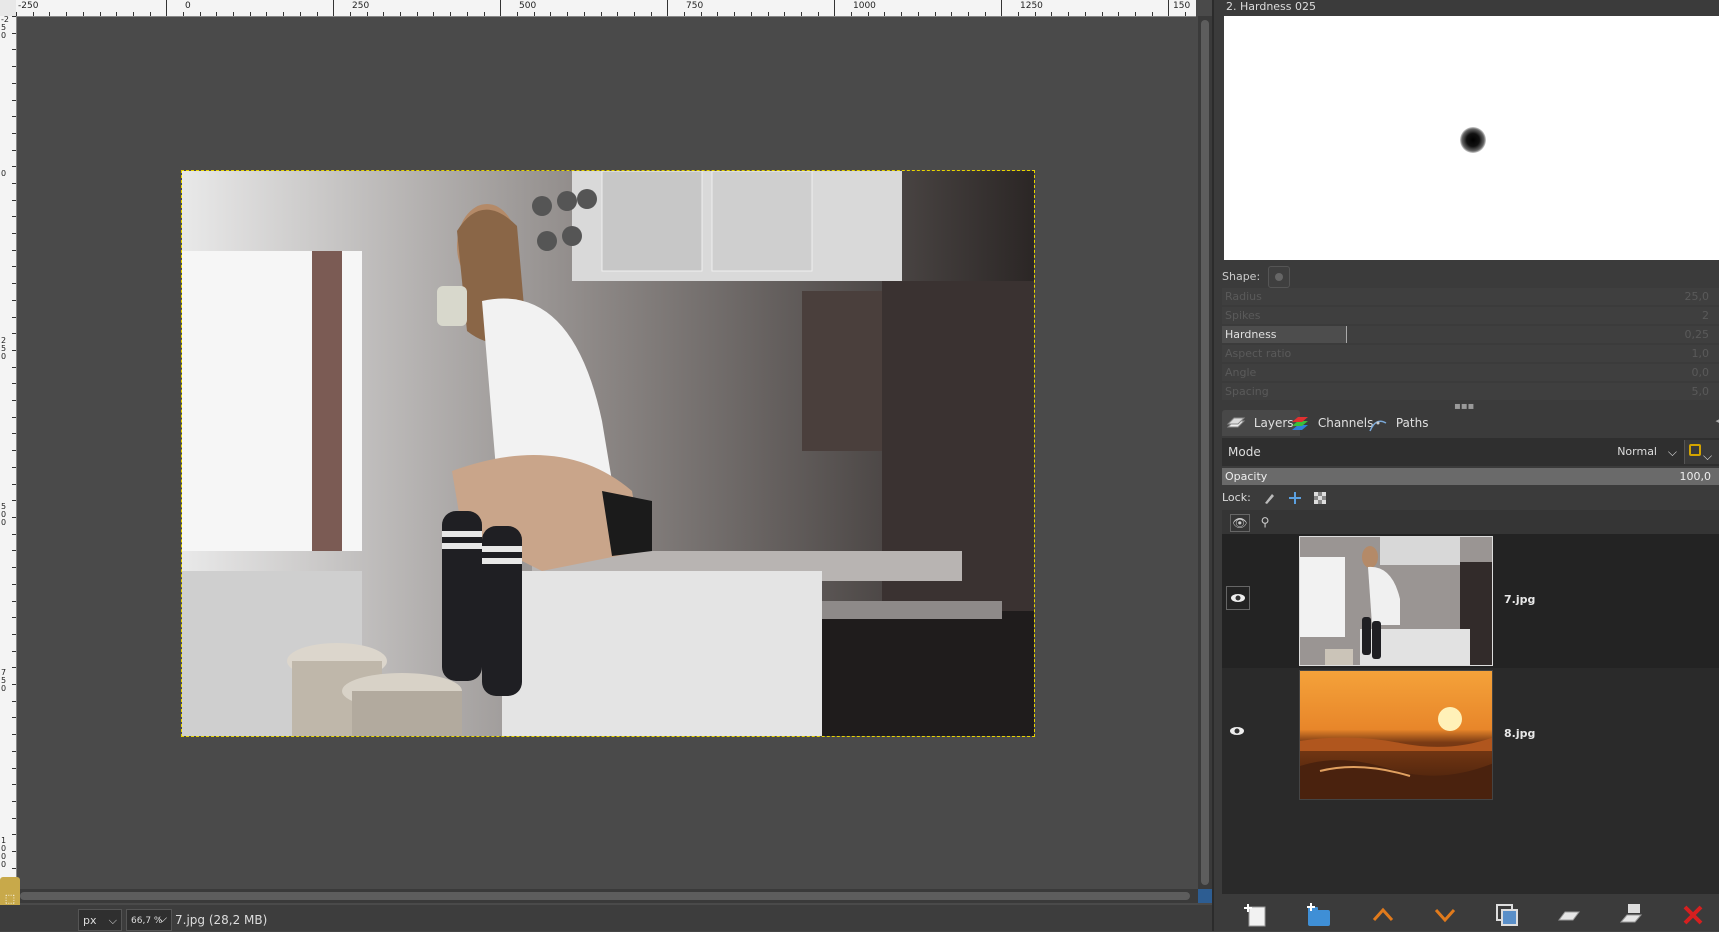 This screenshot has width=1719, height=932. Describe the element at coordinates (606, 8) in the screenshot. I see `horizontal-ruler: -250 0 250 500 750 1000 1250 150` at that location.